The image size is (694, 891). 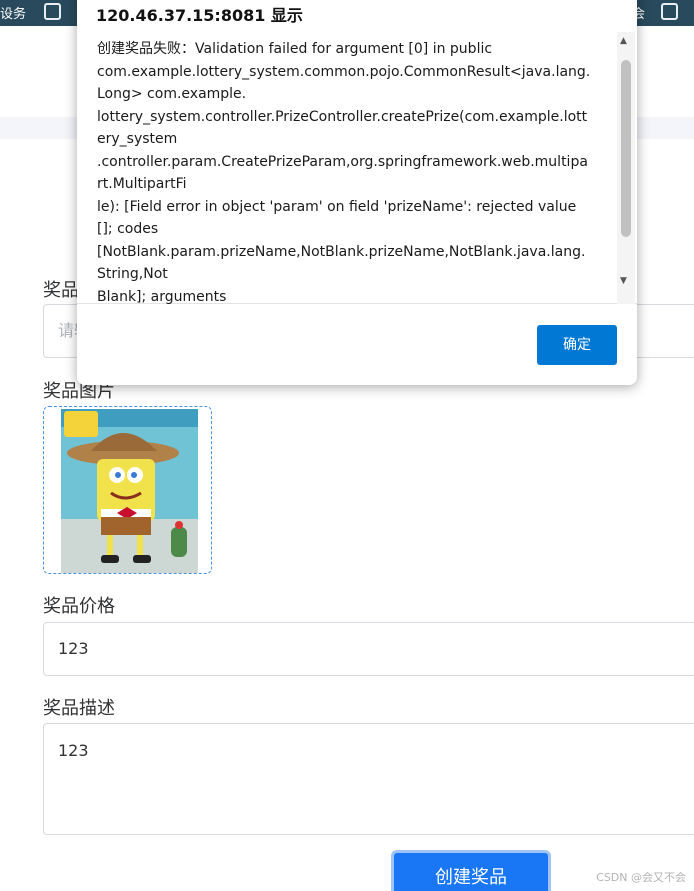 I want to click on image-upload-box, so click(x=127, y=490).